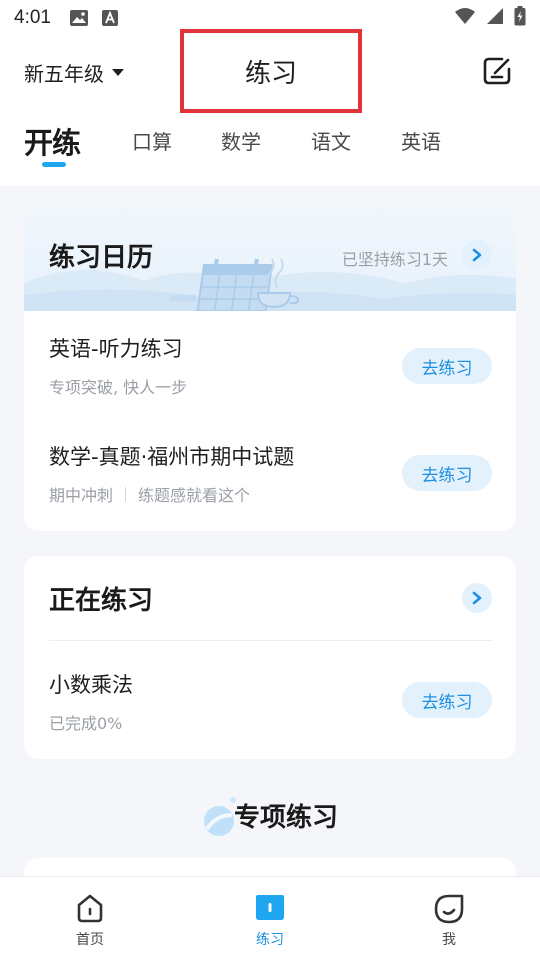 The image size is (540, 960). Describe the element at coordinates (395, 258) in the screenshot. I see `streak-text: 已坚持练习1天` at that location.